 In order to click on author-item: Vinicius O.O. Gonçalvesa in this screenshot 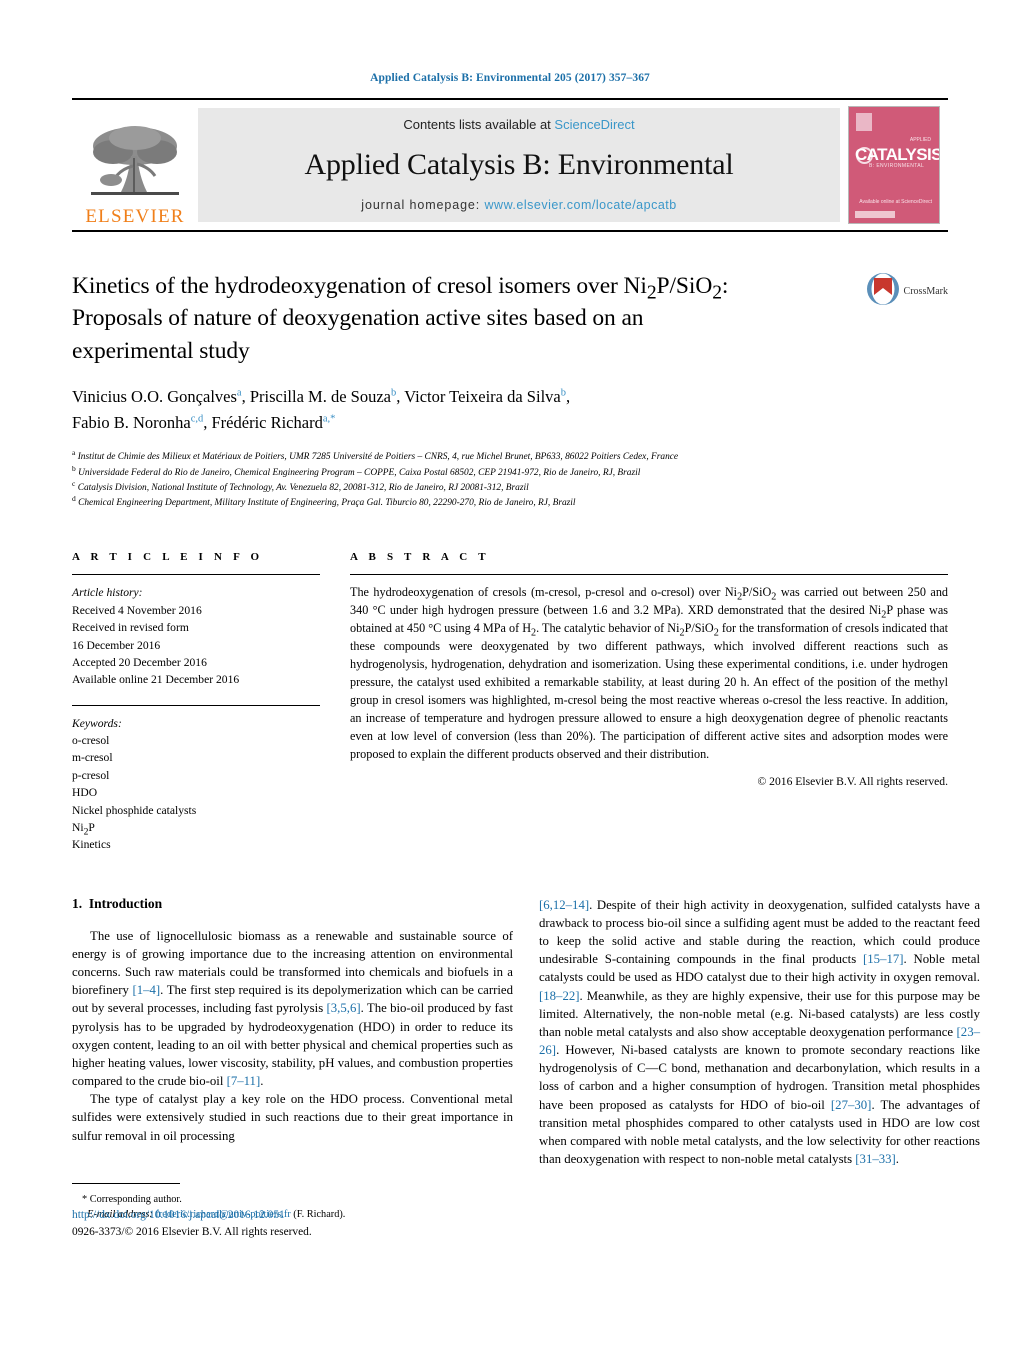, I will do `click(157, 396)`.